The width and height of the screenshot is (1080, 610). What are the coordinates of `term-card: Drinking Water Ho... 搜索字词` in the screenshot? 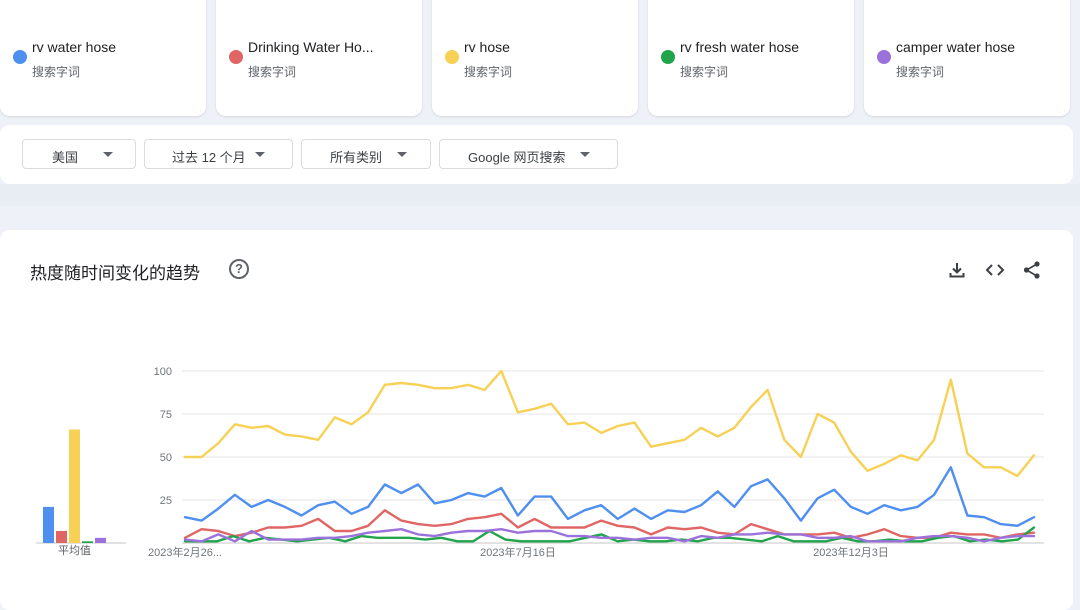 It's located at (319, 58).